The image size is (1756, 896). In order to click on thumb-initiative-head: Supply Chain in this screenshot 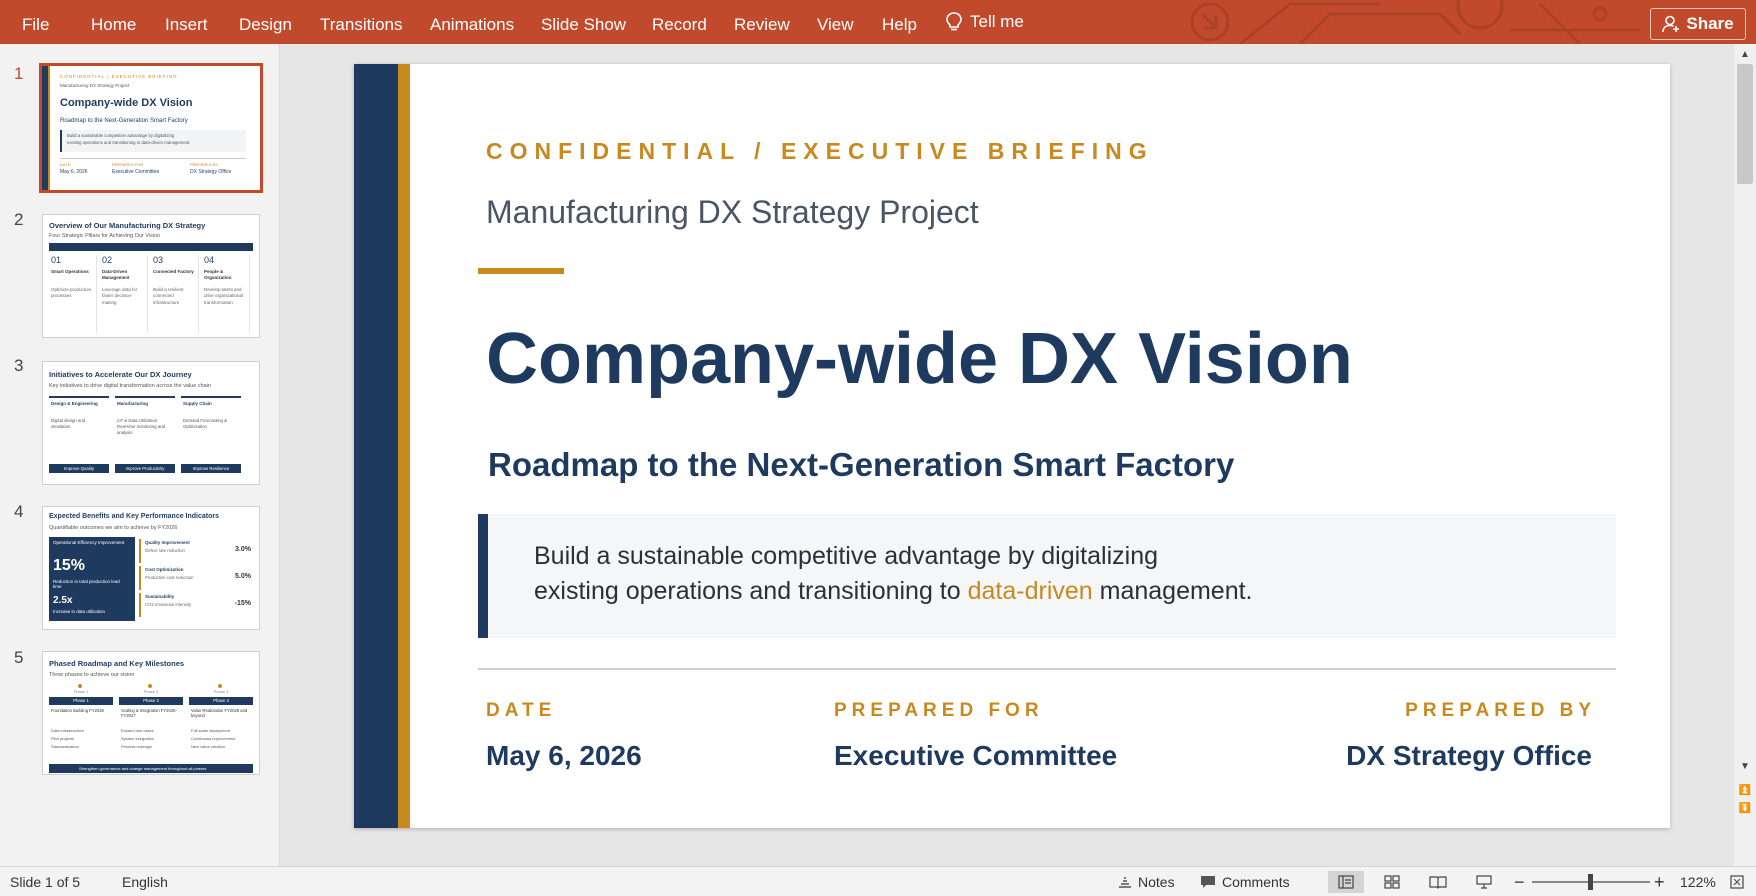, I will do `click(197, 403)`.